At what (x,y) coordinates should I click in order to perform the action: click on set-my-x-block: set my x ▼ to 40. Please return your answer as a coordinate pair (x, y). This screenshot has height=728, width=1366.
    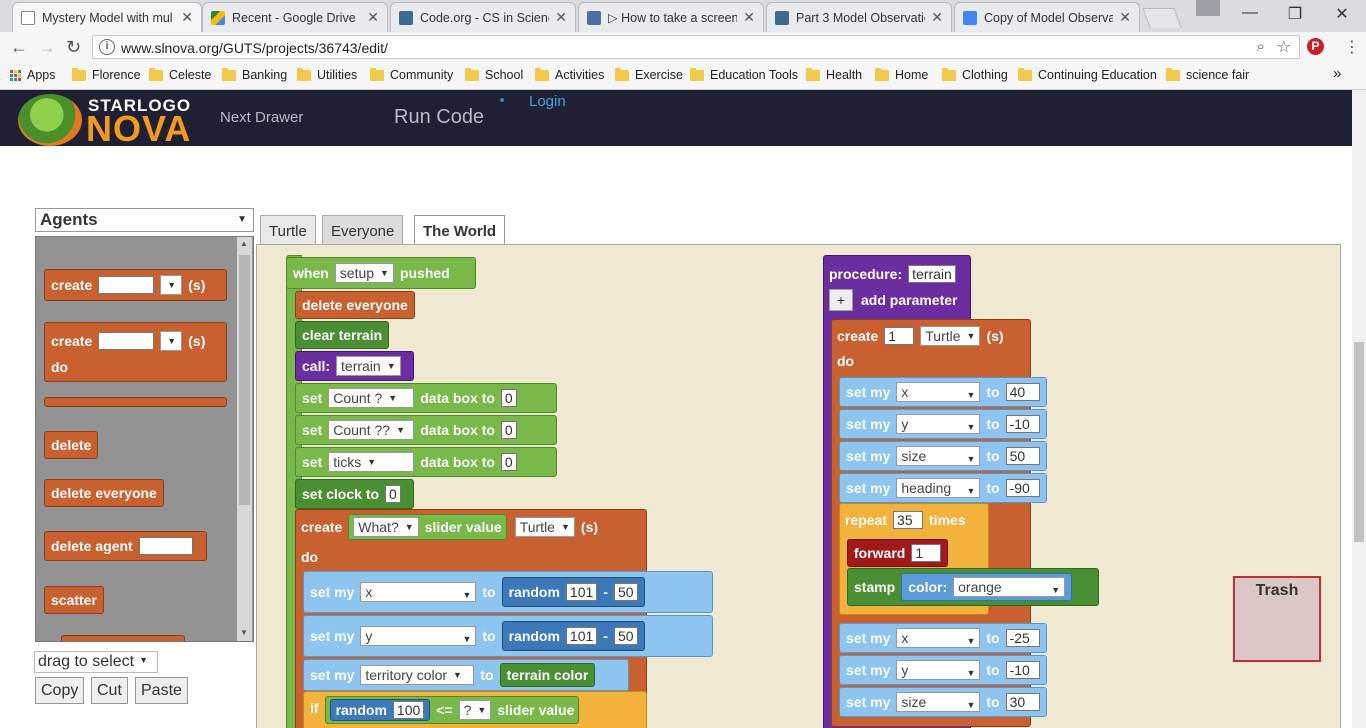
    Looking at the image, I should click on (943, 392).